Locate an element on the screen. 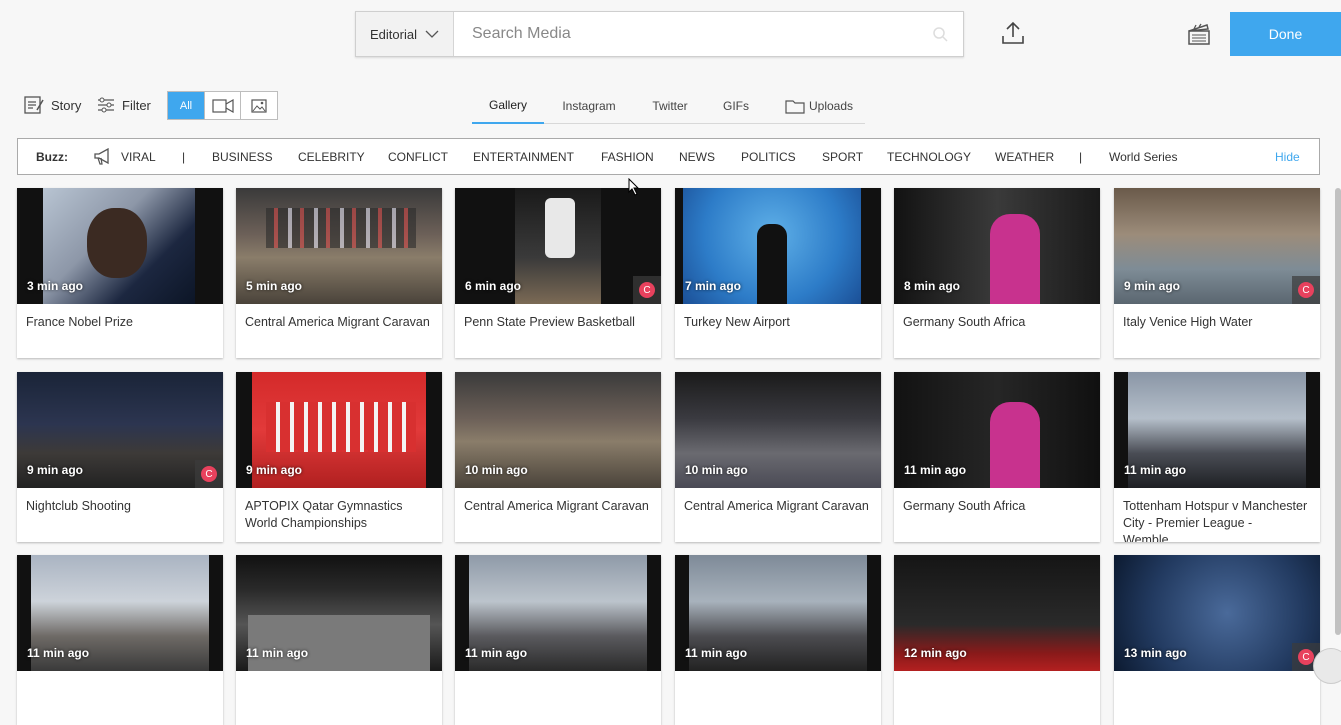  search-icon is located at coordinates (940, 34).